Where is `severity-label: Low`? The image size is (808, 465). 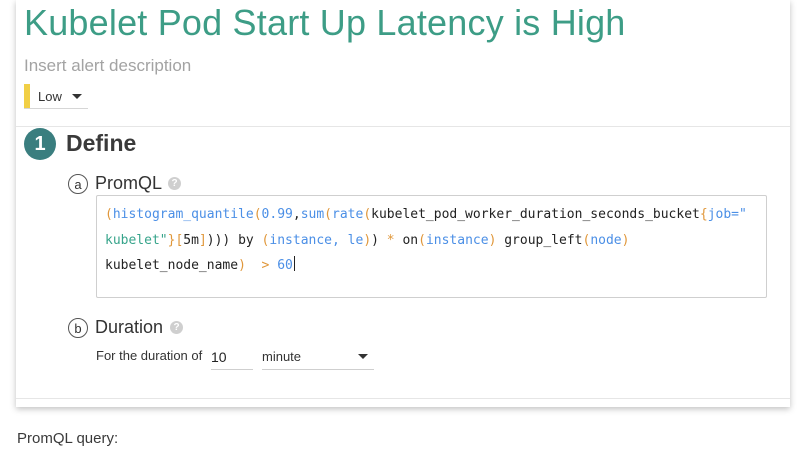
severity-label: Low is located at coordinates (50, 96).